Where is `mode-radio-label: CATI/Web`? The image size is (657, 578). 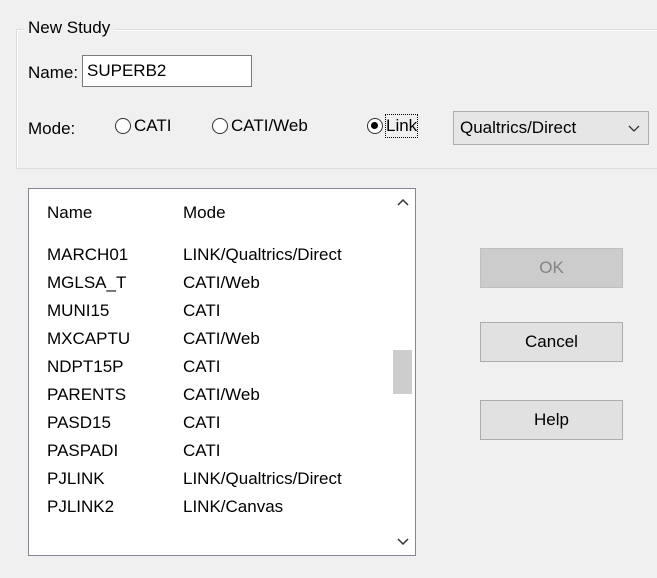 mode-radio-label: CATI/Web is located at coordinates (269, 125).